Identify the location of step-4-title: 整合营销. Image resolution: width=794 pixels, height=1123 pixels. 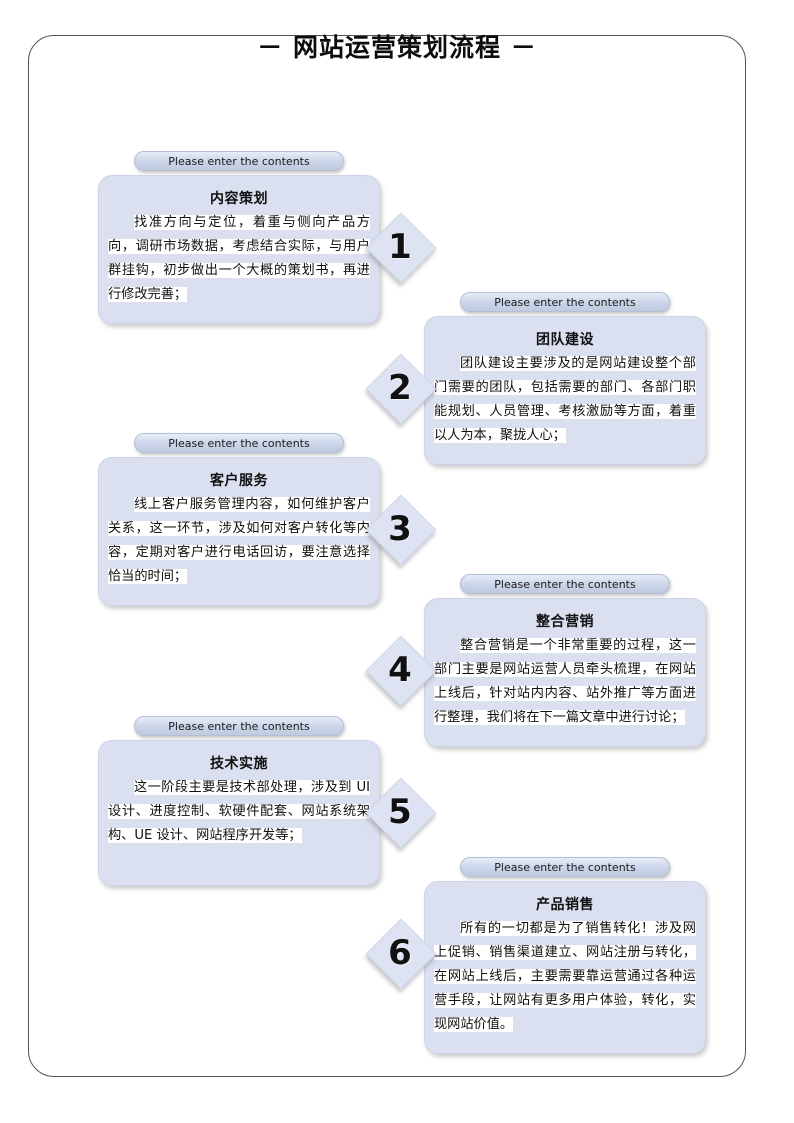
(565, 622).